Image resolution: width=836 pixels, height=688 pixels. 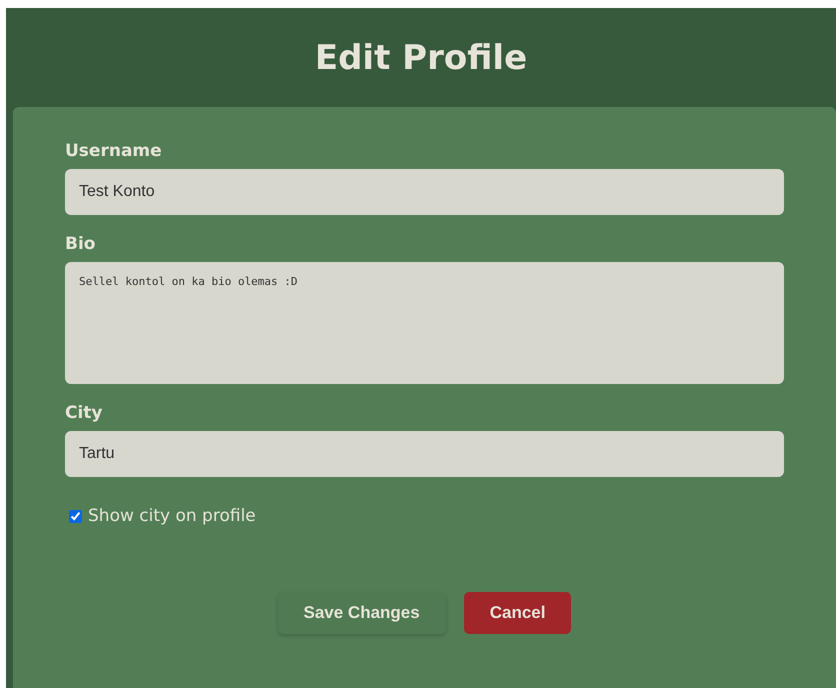 What do you see at coordinates (75, 516) in the screenshot?
I see `checkbox` at bounding box center [75, 516].